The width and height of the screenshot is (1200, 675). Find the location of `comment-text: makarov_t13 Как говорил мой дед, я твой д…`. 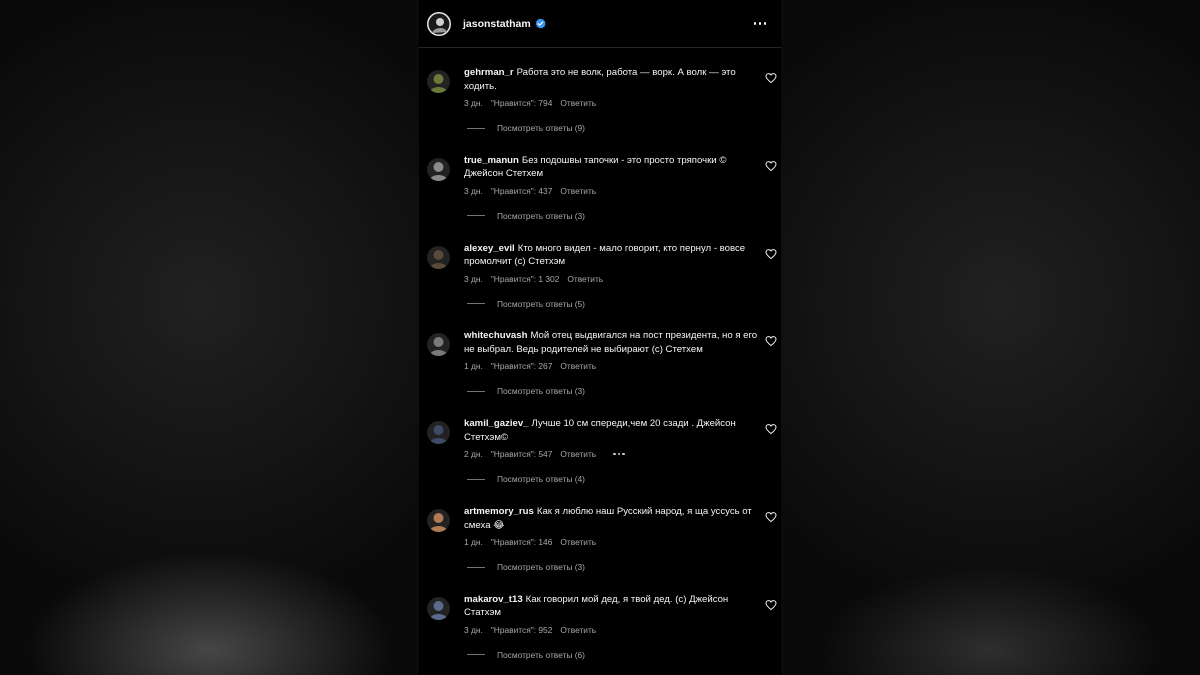

comment-text: makarov_t13 Как говорил мой дед, я твой д… is located at coordinates (612, 606).